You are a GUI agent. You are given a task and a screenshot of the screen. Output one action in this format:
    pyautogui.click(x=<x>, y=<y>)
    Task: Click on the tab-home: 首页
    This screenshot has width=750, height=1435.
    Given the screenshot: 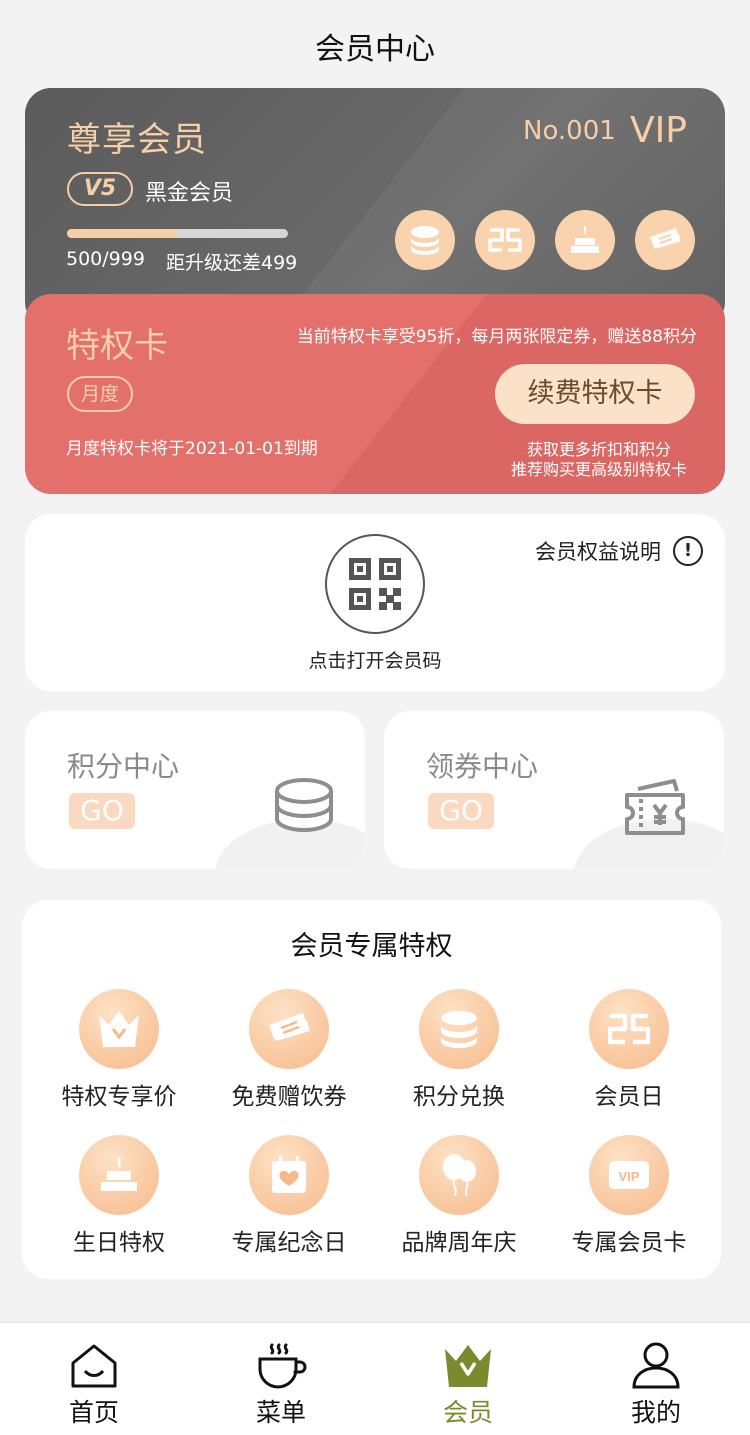 What is the action you would take?
    pyautogui.click(x=94, y=1384)
    